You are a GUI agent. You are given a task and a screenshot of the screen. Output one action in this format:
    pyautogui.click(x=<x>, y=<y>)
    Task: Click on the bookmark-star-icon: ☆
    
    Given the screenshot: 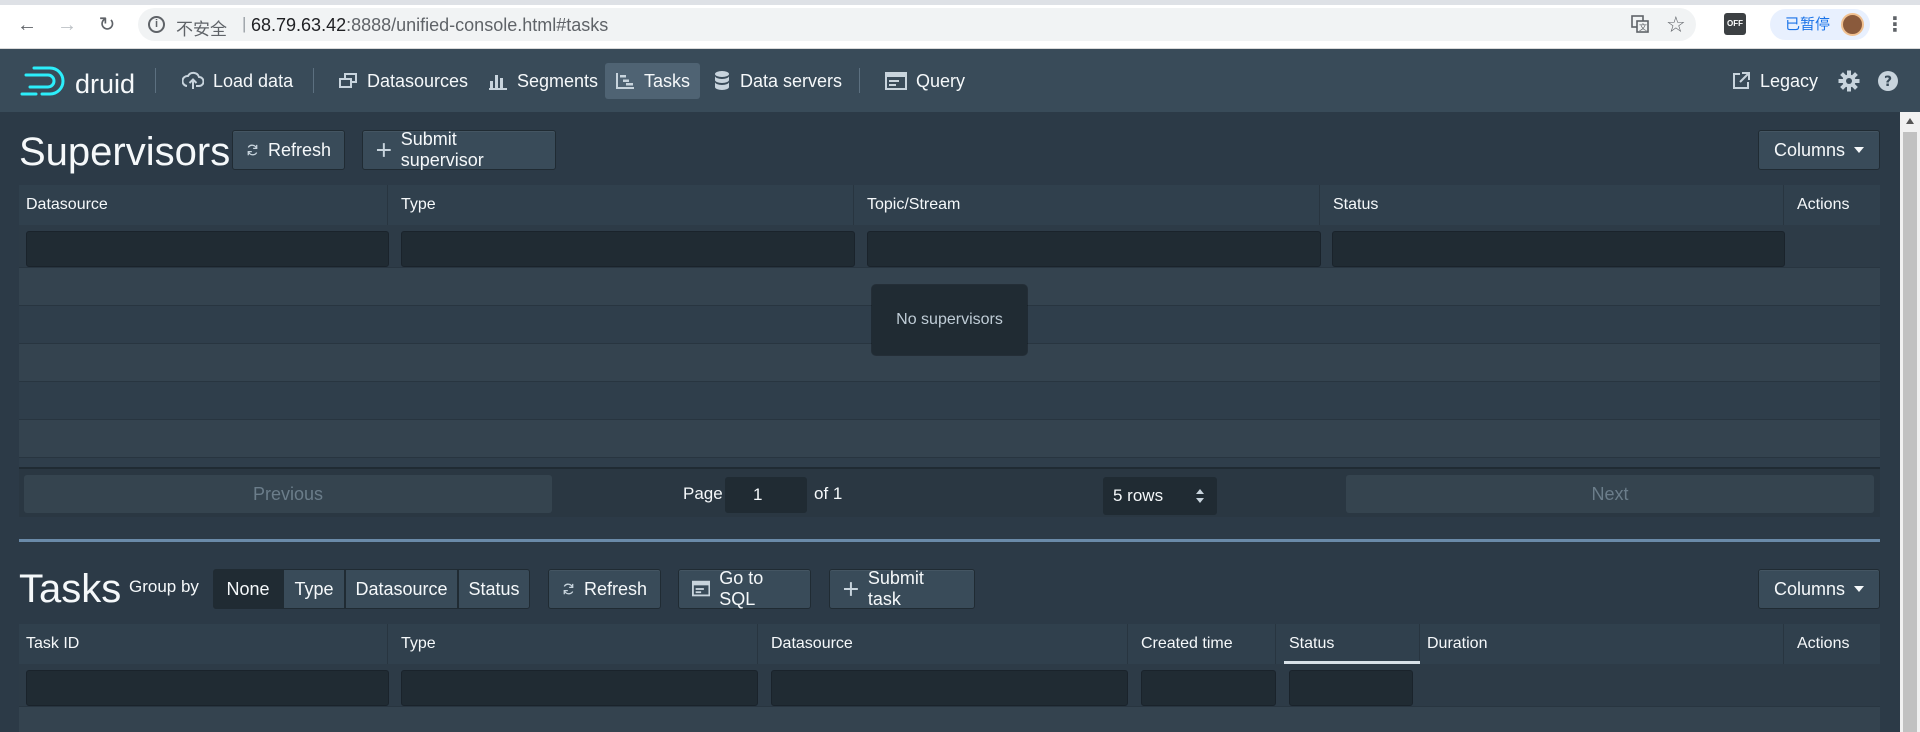 What is the action you would take?
    pyautogui.click(x=1676, y=25)
    